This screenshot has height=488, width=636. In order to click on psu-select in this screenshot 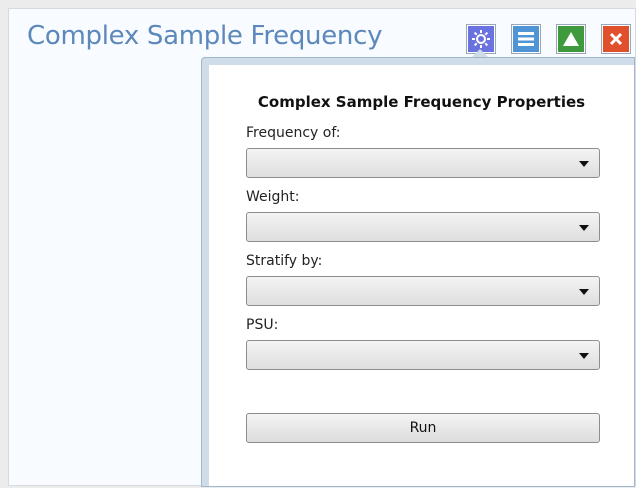, I will do `click(423, 355)`.